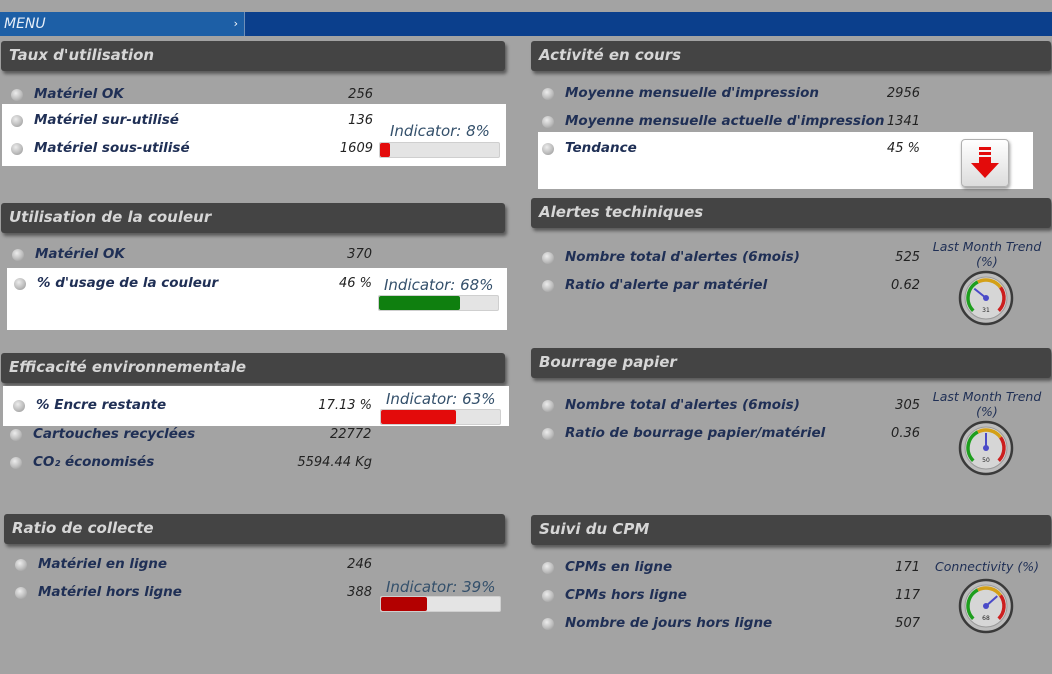  Describe the element at coordinates (359, 592) in the screenshot. I see `row-value: 388` at that location.